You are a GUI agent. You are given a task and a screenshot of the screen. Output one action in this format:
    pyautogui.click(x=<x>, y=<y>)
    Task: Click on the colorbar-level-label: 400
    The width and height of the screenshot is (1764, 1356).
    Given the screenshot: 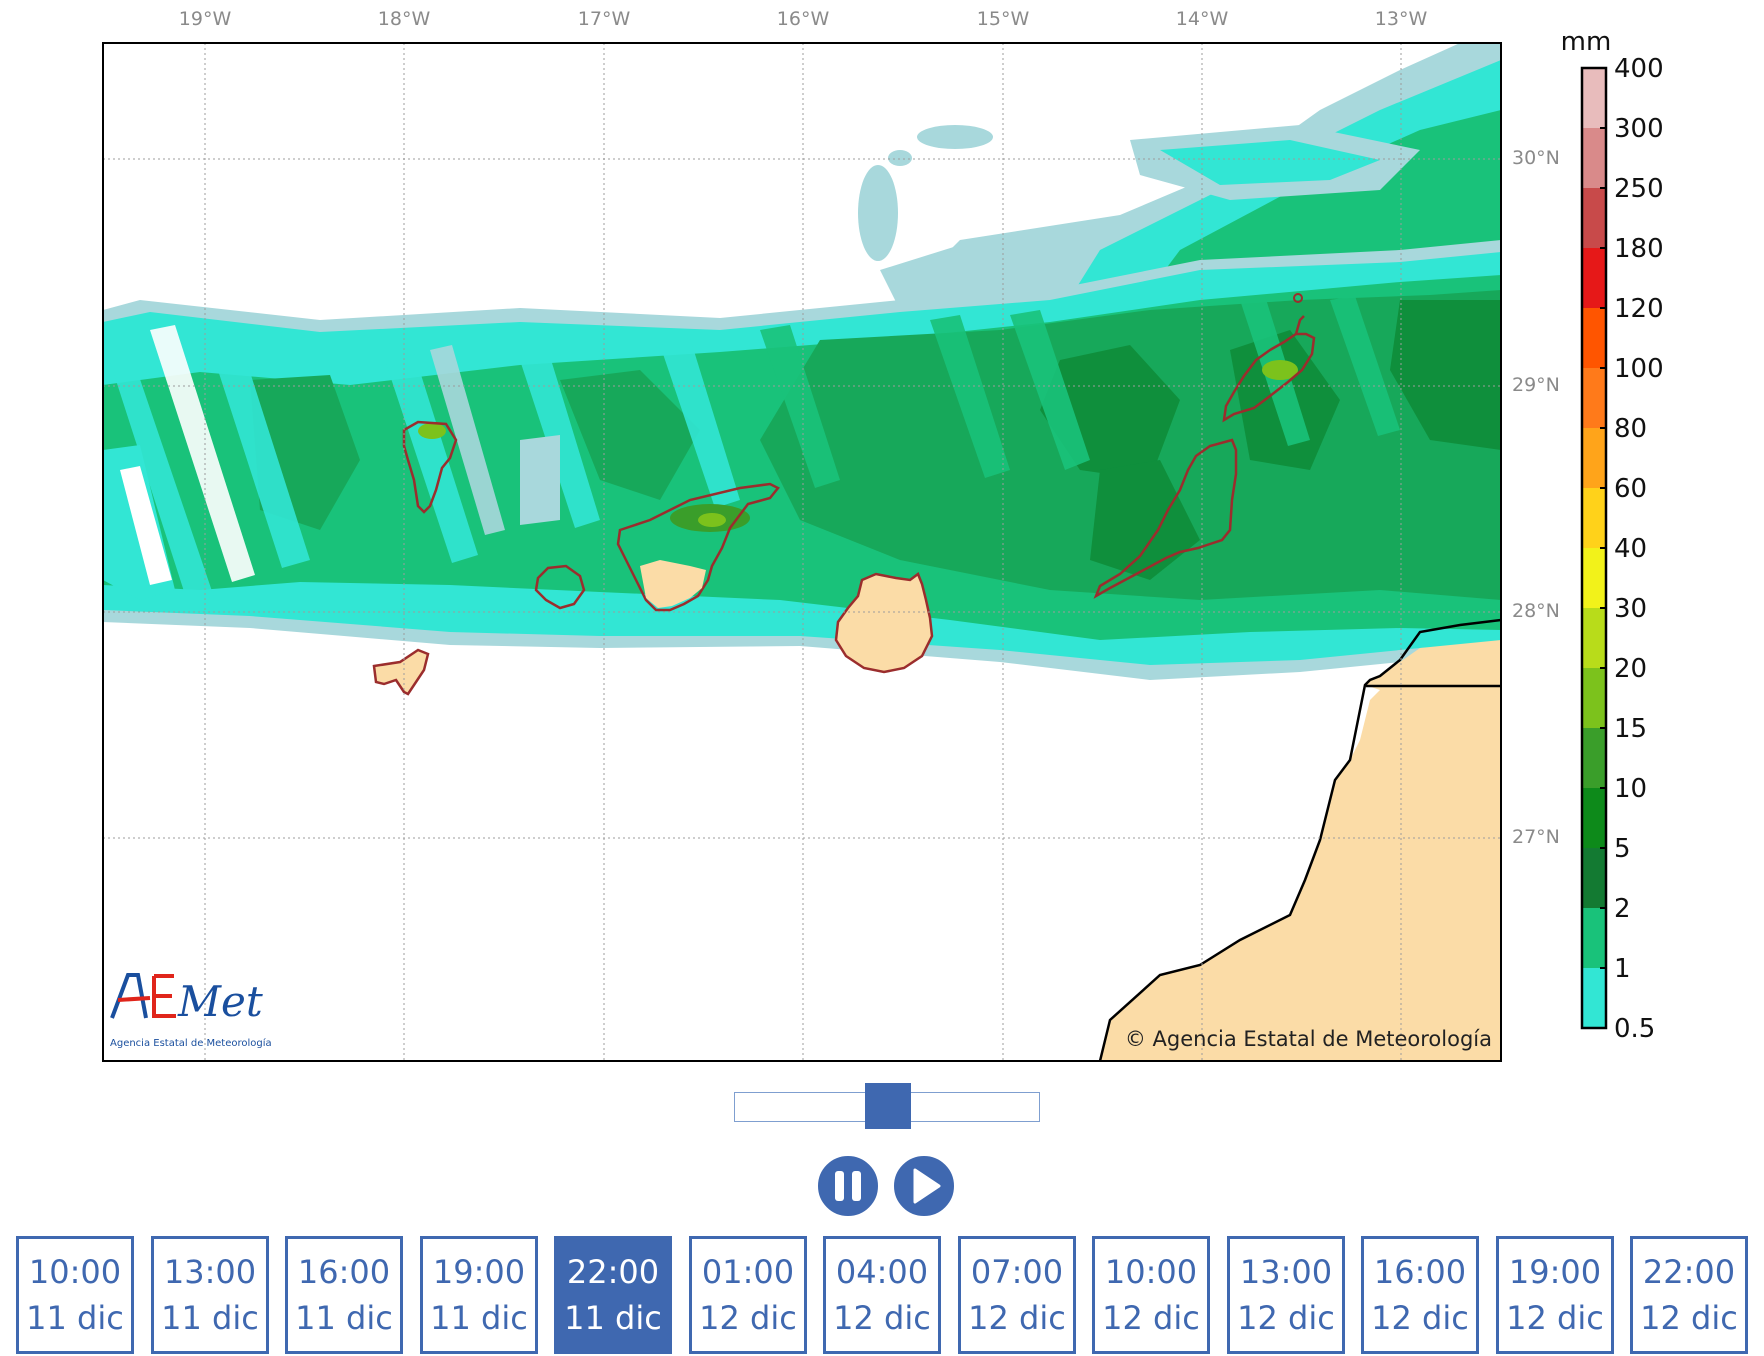 What is the action you would take?
    pyautogui.click(x=1639, y=69)
    